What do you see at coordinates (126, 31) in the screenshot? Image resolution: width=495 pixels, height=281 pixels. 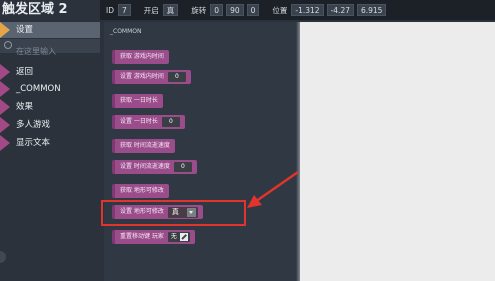 I see `palette-header: _COMMON` at bounding box center [126, 31].